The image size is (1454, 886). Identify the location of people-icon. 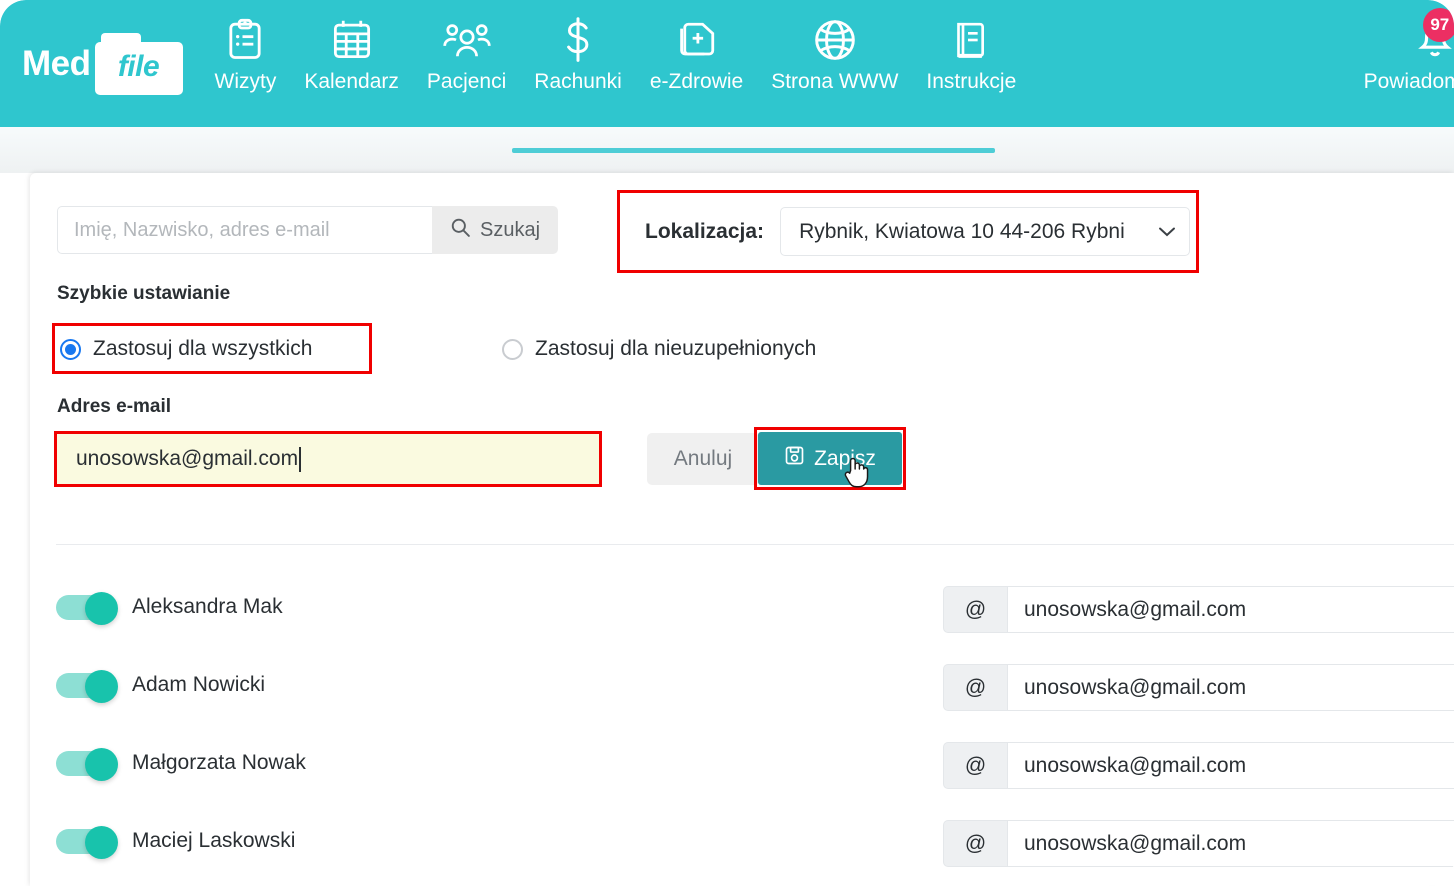
(466, 40).